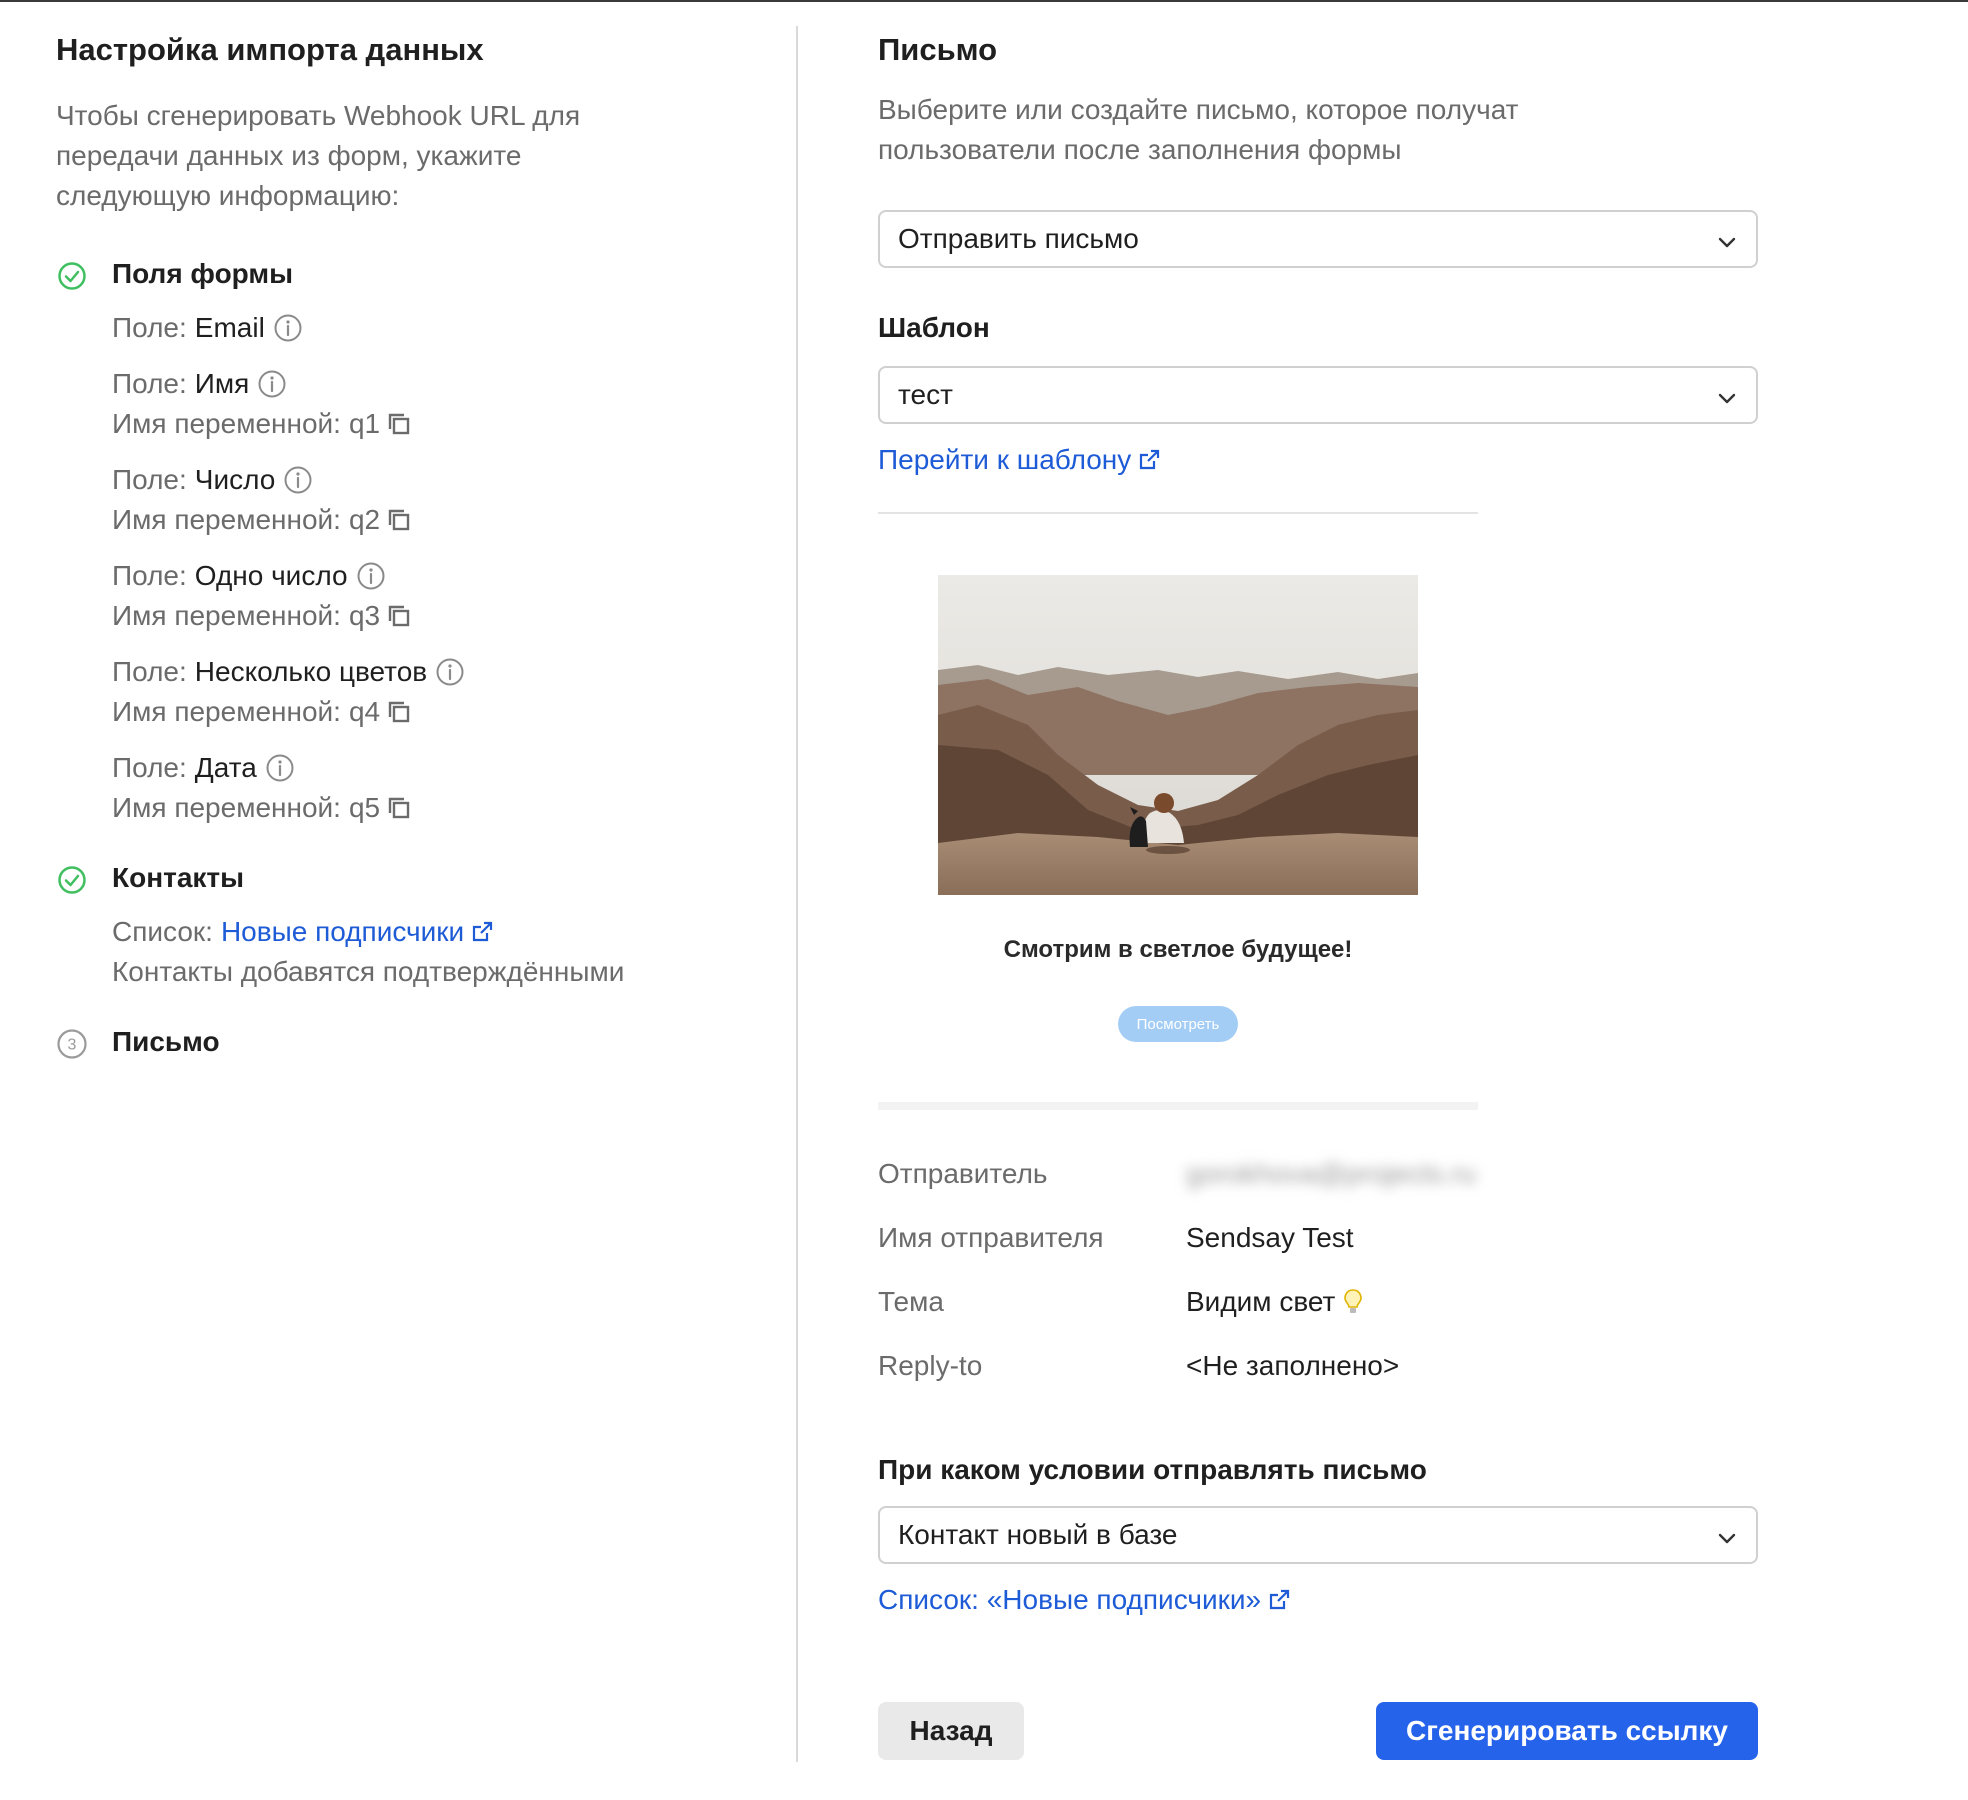  I want to click on sender-name-label: Имя отправителя, so click(991, 1237).